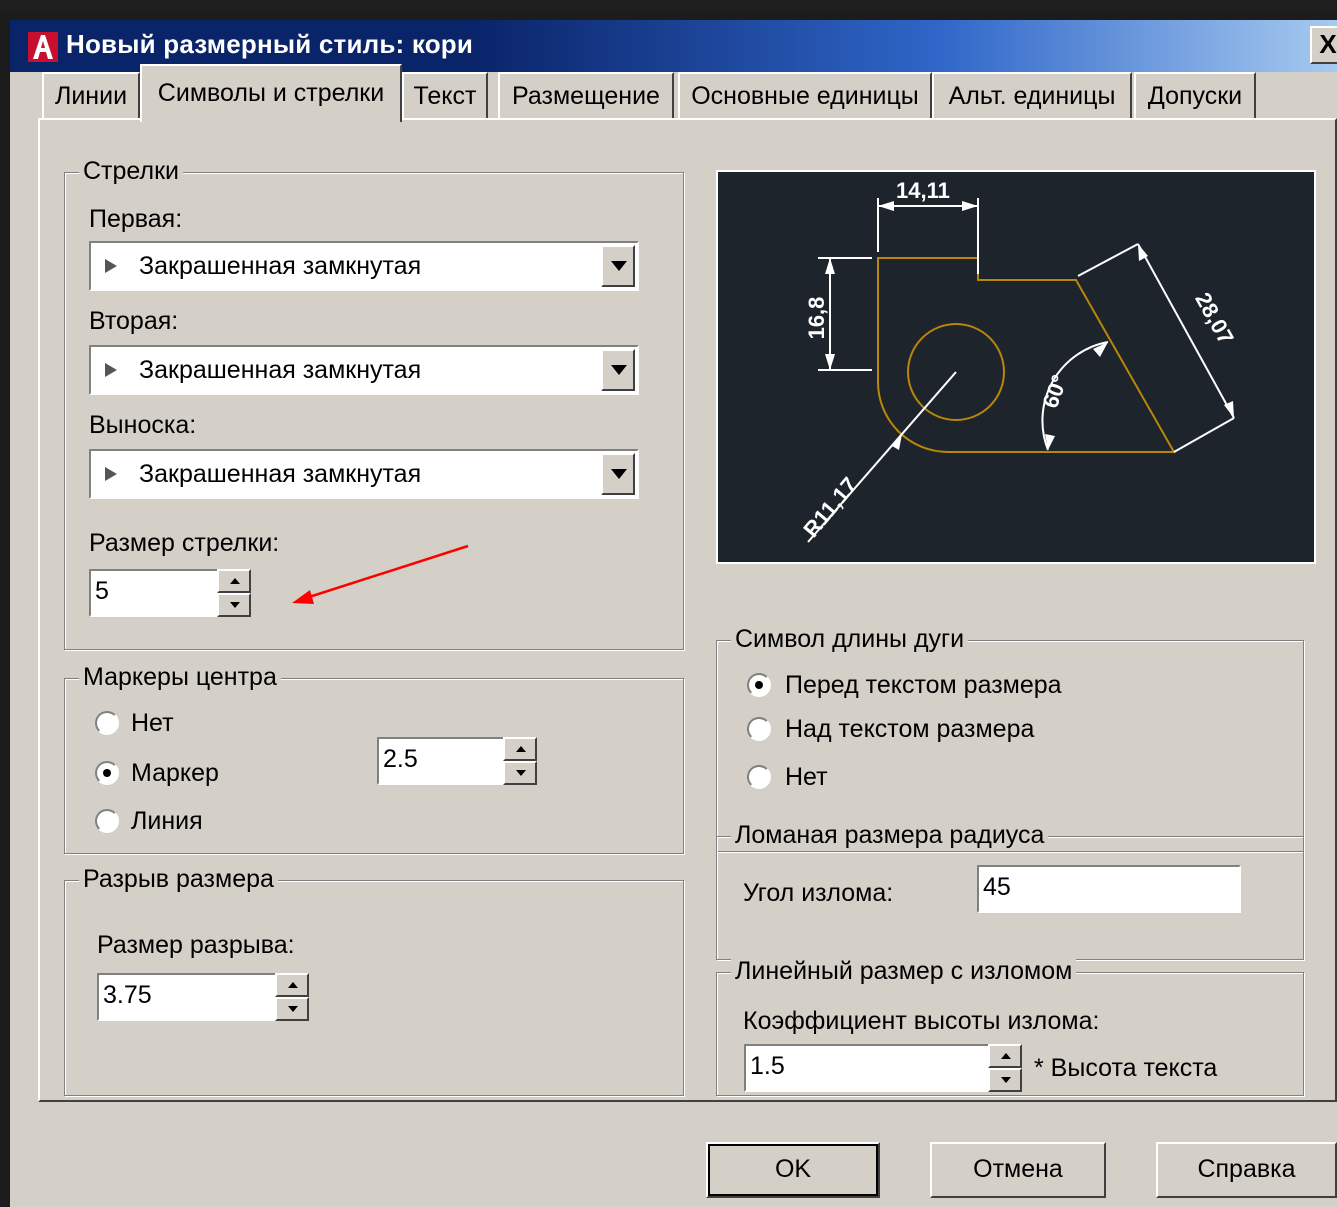 The width and height of the screenshot is (1337, 1207). What do you see at coordinates (586, 95) in the screenshot?
I see `tab-fit: Размещение` at bounding box center [586, 95].